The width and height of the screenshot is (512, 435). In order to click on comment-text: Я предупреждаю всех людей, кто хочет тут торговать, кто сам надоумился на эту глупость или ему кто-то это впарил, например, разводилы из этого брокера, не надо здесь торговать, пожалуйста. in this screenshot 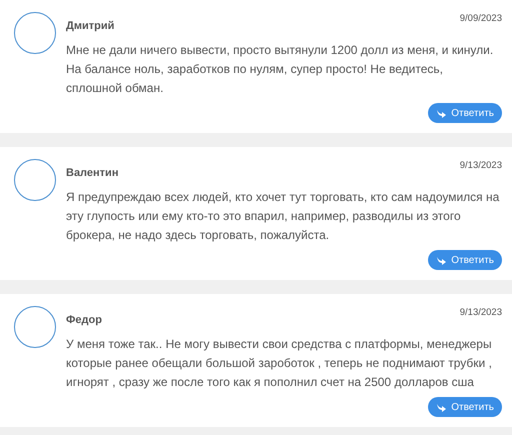, I will do `click(283, 216)`.